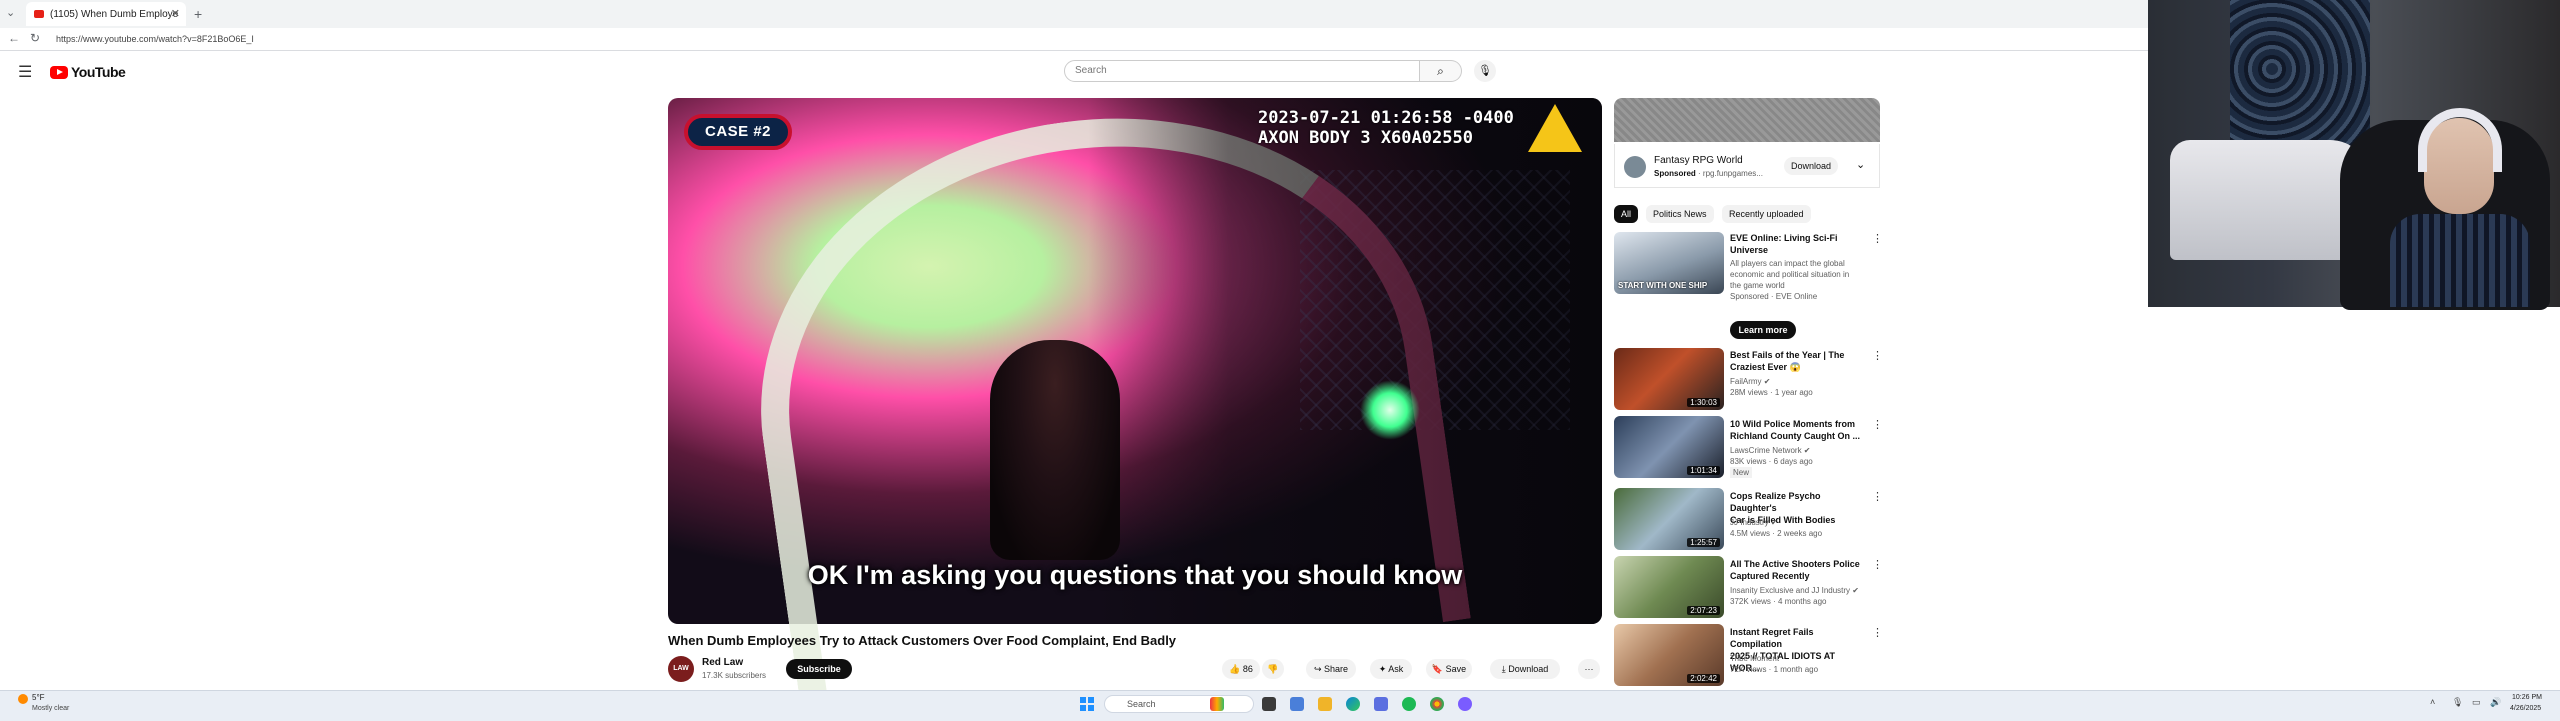  I want to click on windows-start-icon, so click(1087, 704).